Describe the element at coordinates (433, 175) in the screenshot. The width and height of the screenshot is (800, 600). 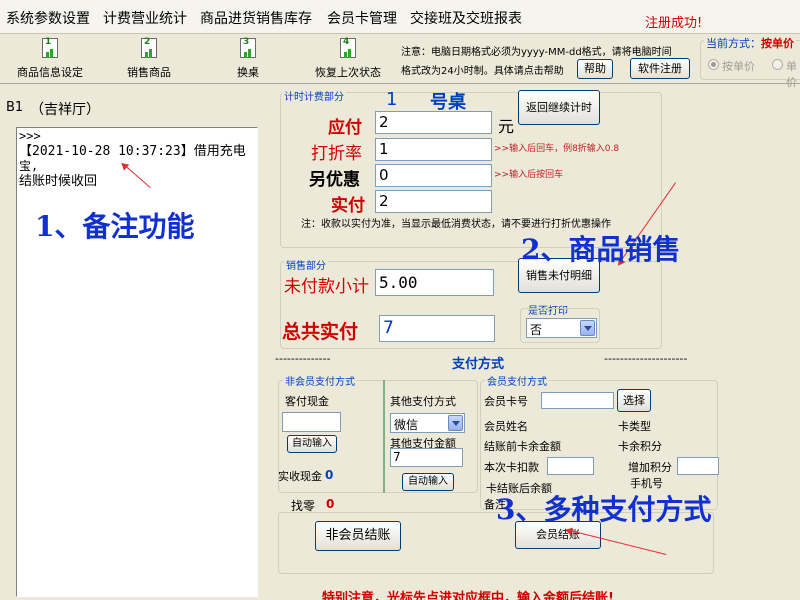
I see `extra-discount-input: 0` at that location.